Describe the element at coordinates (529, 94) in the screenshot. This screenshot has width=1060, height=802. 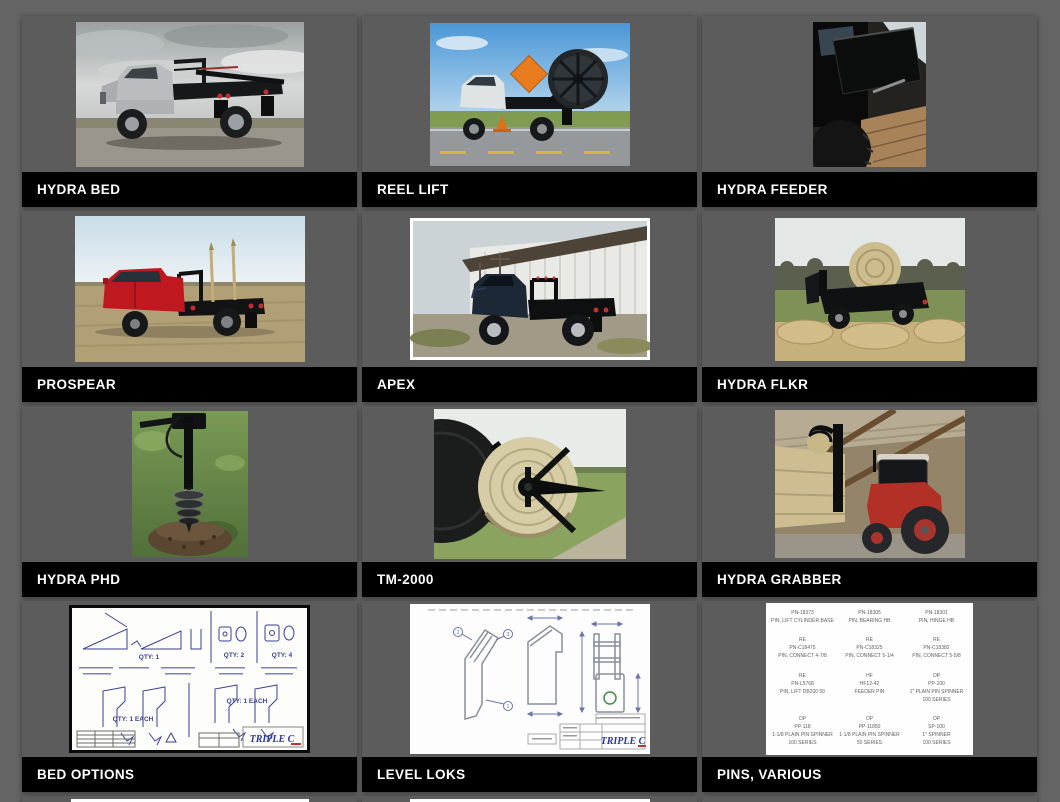
I see `reel-lift-photo` at that location.